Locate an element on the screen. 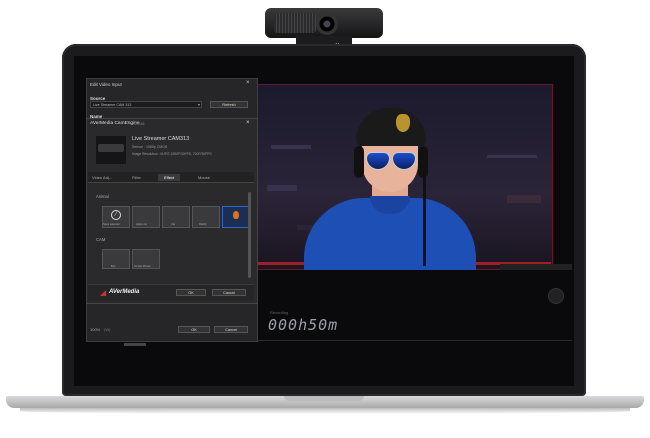 This screenshot has width=650, height=438. camengine-version: v1.0.0.56 is located at coordinates (137, 124).